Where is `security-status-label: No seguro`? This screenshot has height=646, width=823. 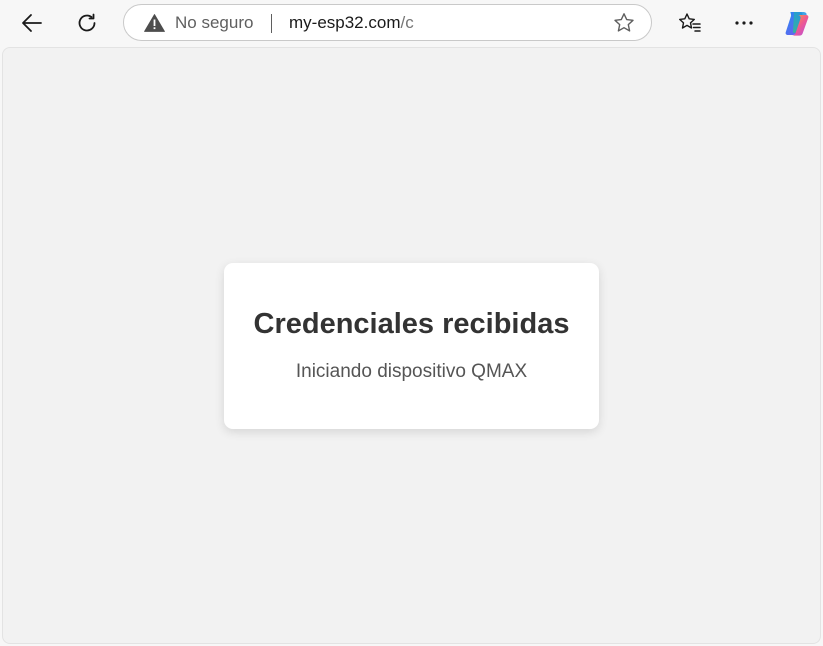
security-status-label: No seguro is located at coordinates (214, 23).